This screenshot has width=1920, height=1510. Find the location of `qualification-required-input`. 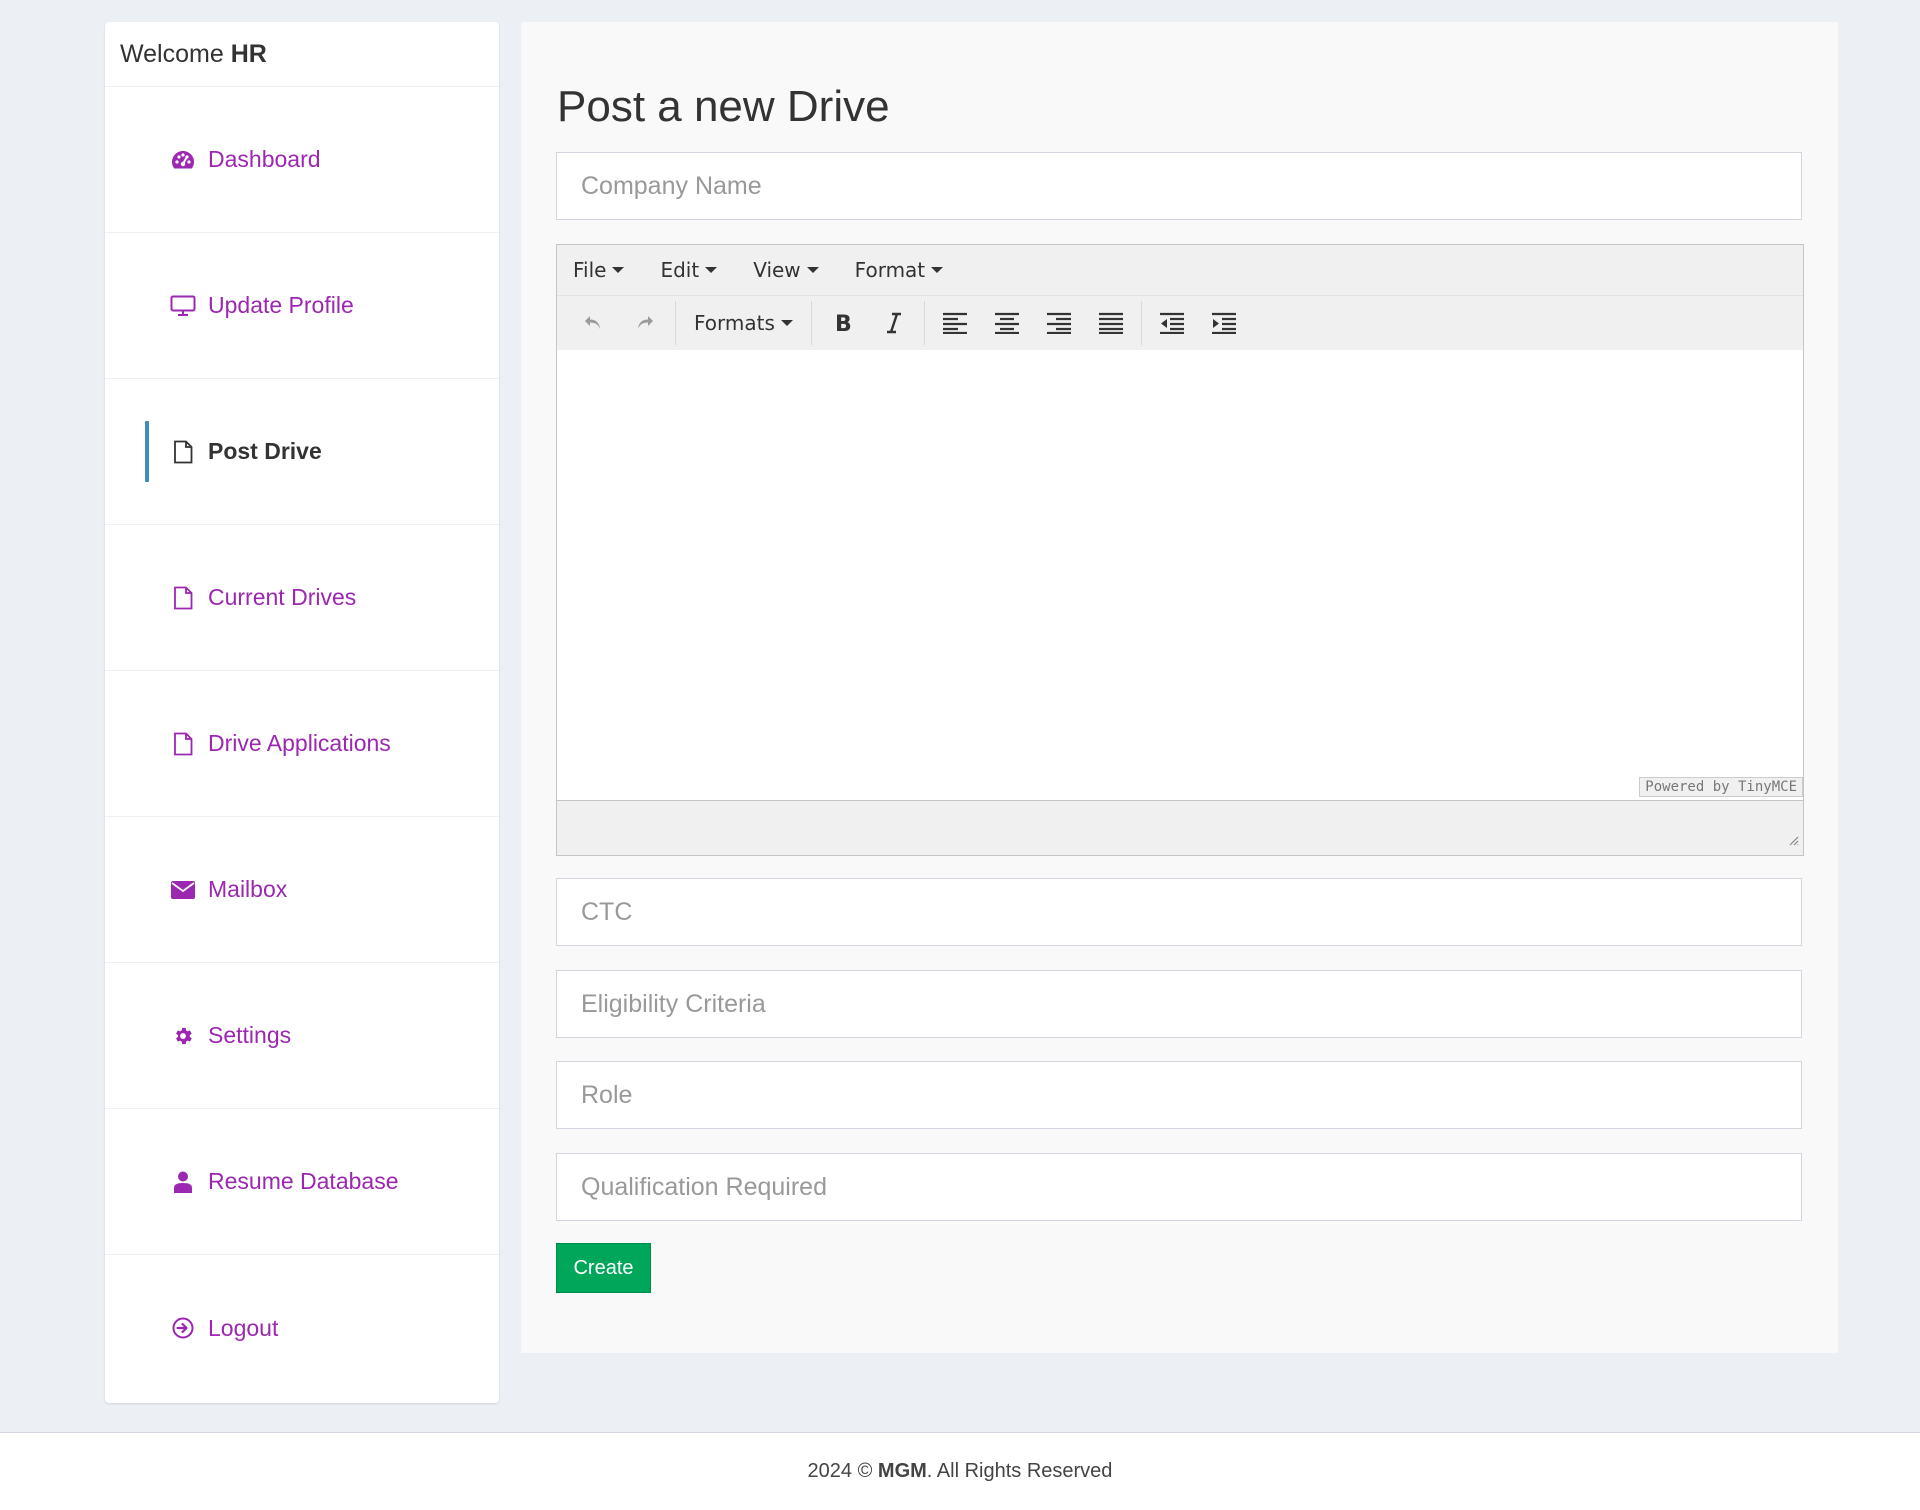

qualification-required-input is located at coordinates (1179, 1187).